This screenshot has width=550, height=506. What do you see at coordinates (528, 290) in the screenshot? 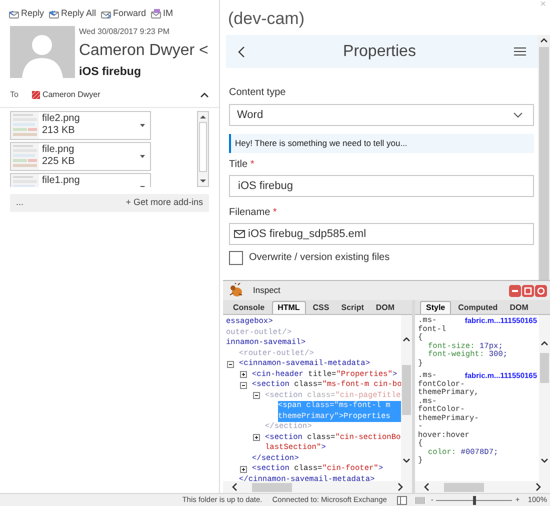
I see `restore-icon` at bounding box center [528, 290].